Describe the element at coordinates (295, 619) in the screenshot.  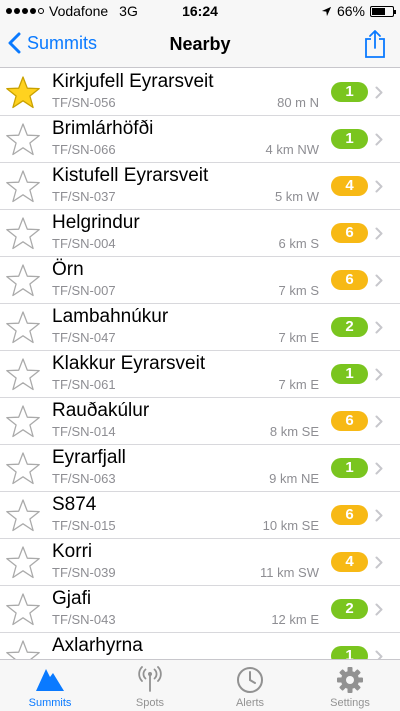
I see `summit-distance: 12 km E` at that location.